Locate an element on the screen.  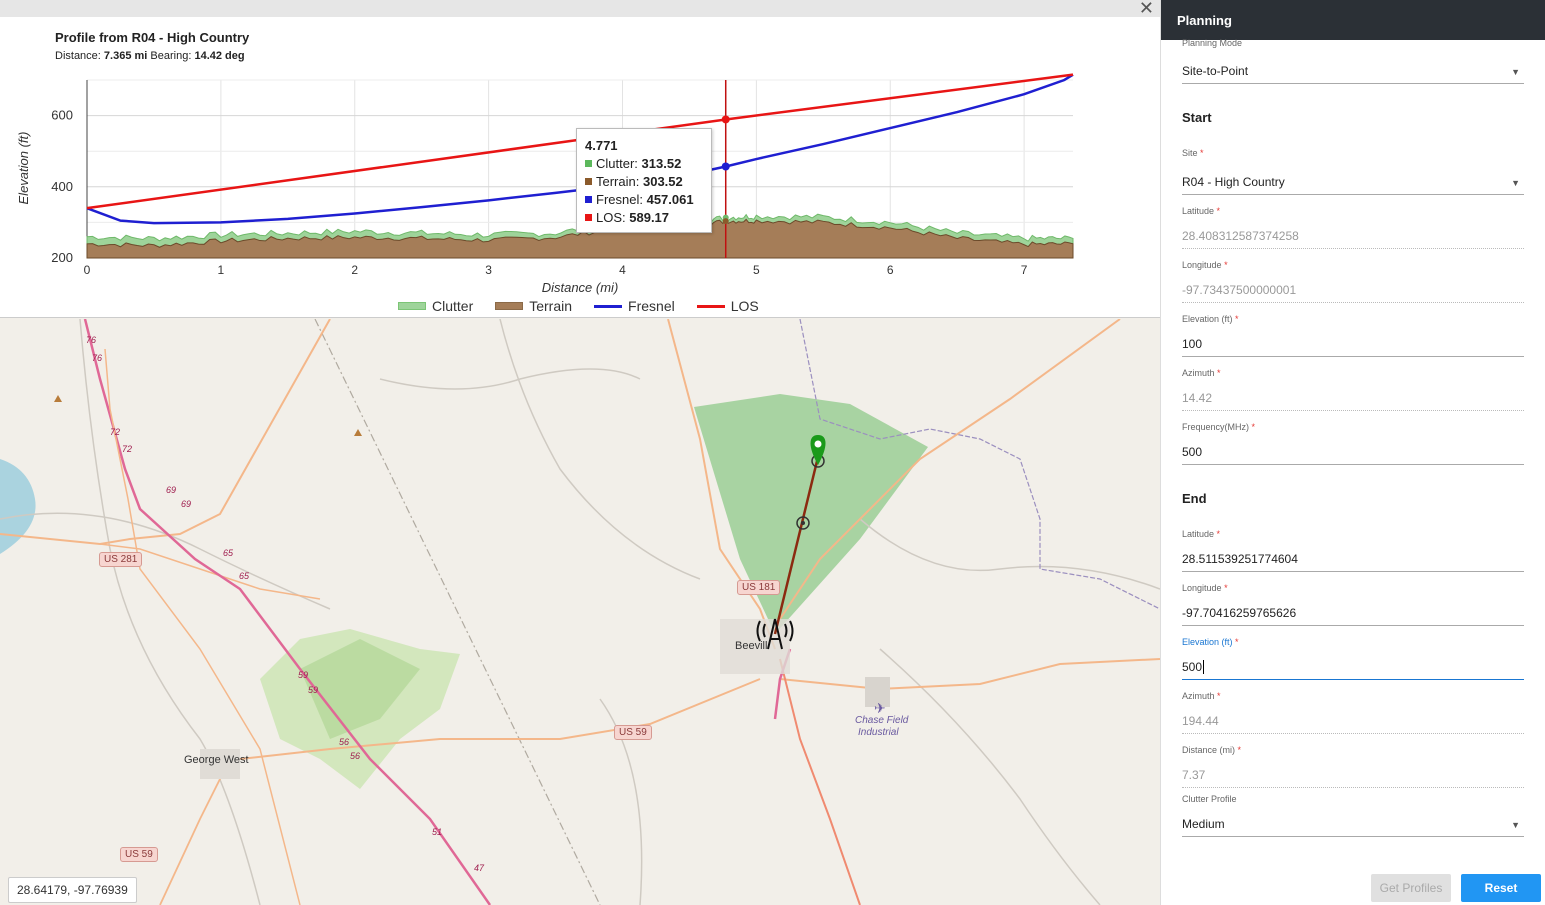
clutter-profile-select: Medium ▼ is located at coordinates (1353, 827).